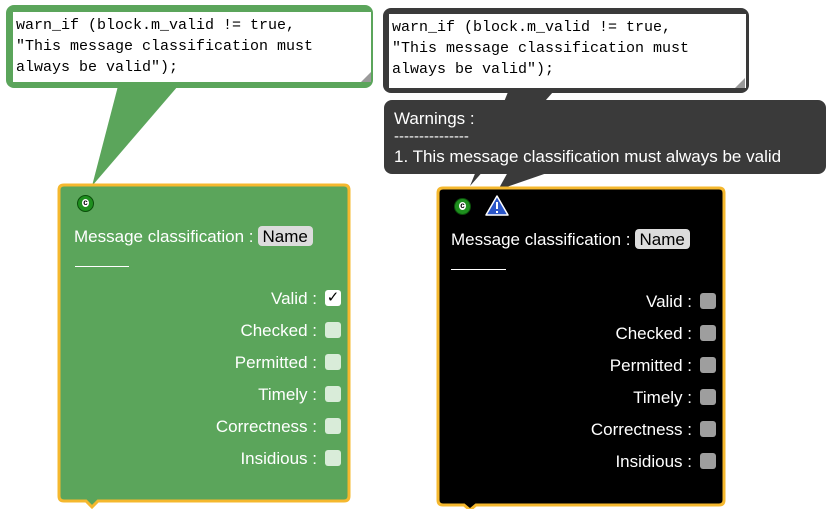 This screenshot has height=509, width=826. I want to click on left-name-field: Name, so click(285, 236).